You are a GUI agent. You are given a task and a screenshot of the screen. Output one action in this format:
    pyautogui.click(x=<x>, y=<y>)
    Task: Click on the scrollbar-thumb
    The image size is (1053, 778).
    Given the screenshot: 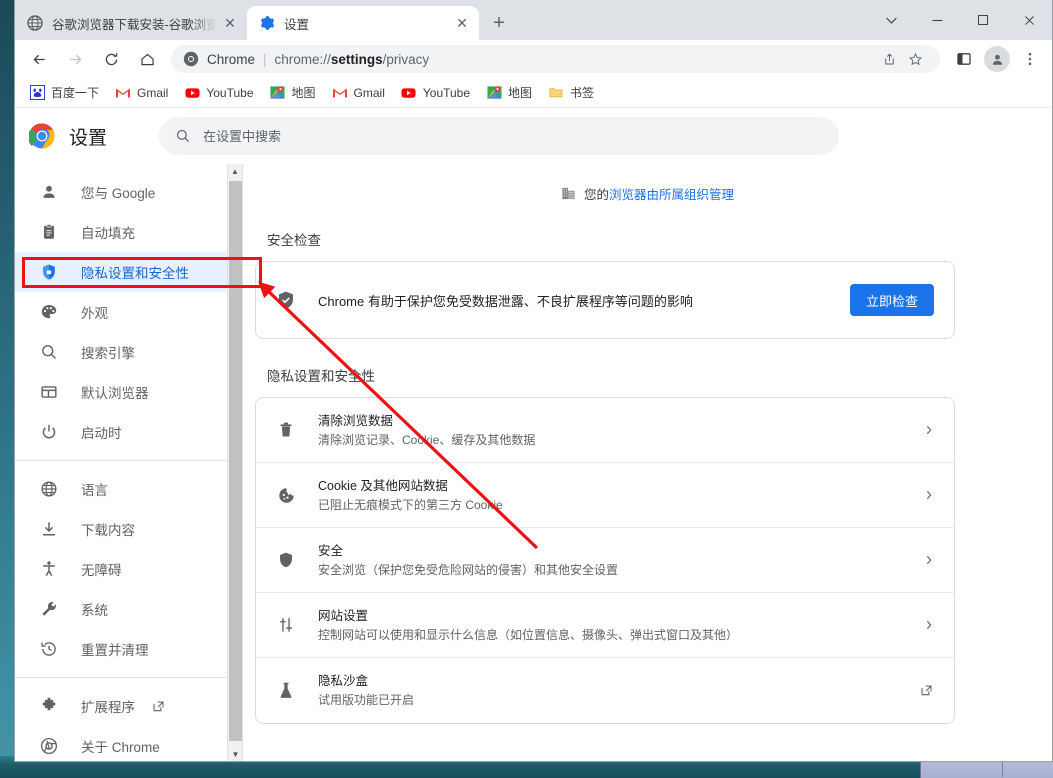 What is the action you would take?
    pyautogui.click(x=235, y=461)
    